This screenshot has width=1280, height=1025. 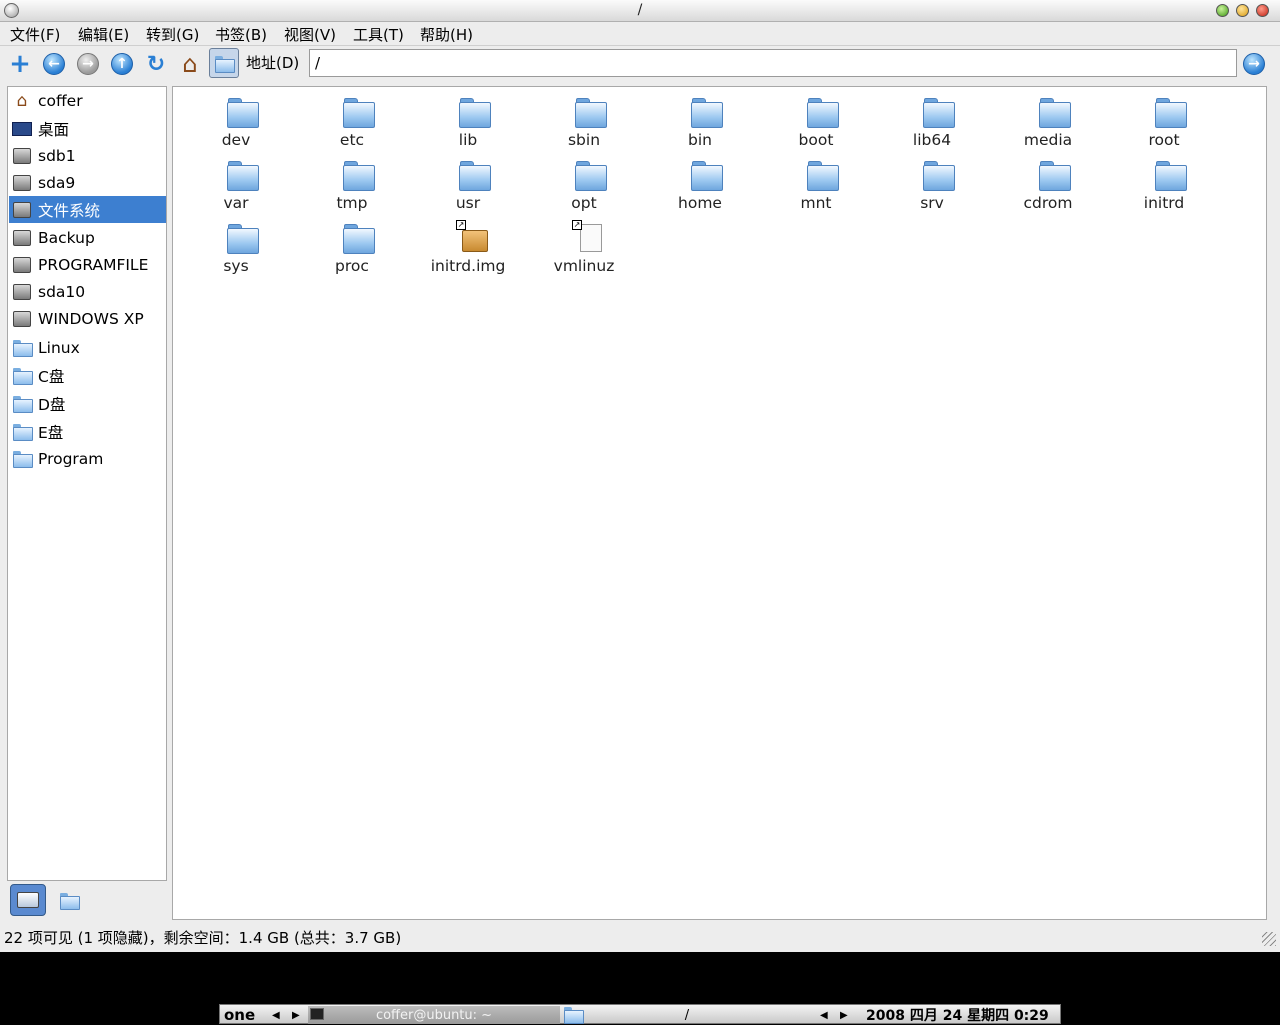 What do you see at coordinates (87, 403) in the screenshot?
I see `sidebar-item-d-drive: D盘` at bounding box center [87, 403].